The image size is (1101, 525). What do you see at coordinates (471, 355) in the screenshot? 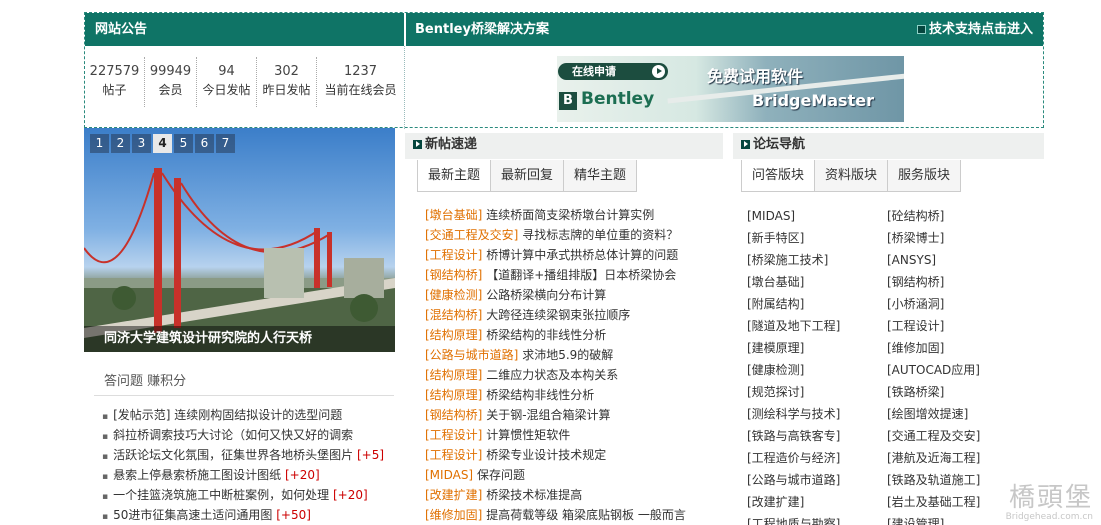
I see `post-category-link: [公路与城市道路]` at bounding box center [471, 355].